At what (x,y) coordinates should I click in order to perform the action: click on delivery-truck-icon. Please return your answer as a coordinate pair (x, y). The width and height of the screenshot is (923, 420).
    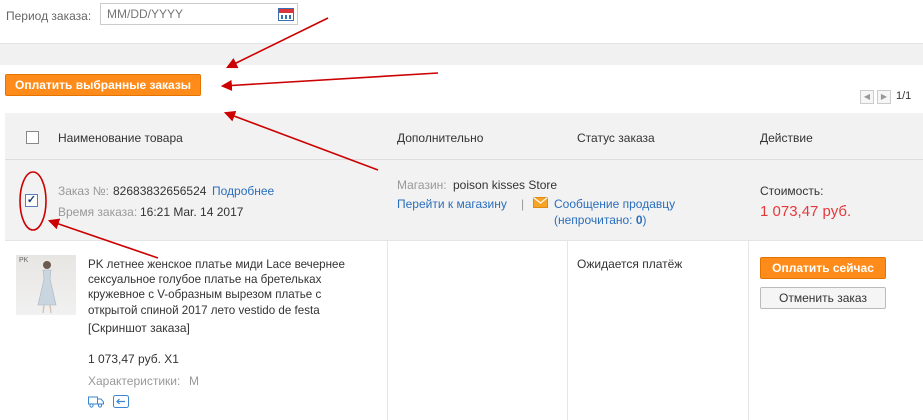
    Looking at the image, I should click on (96, 403).